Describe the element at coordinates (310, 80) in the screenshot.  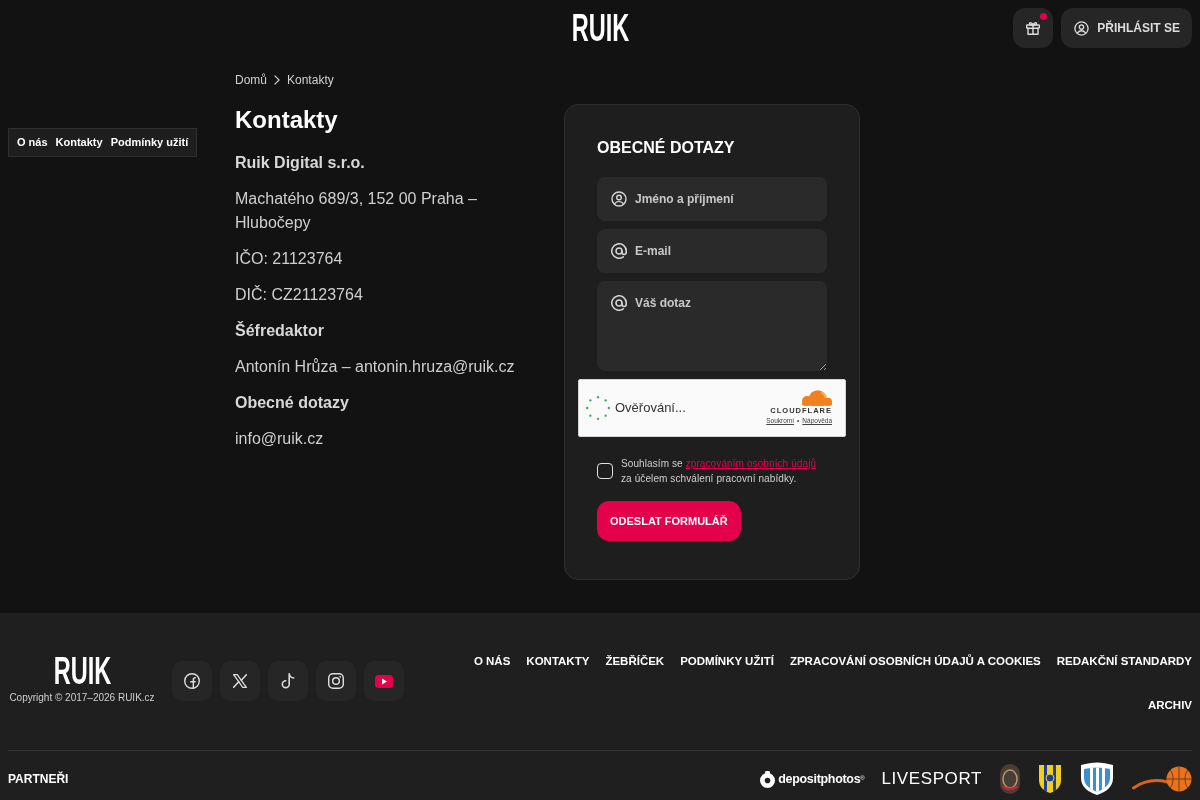
I see `breadcrumb-current: Kontakty` at that location.